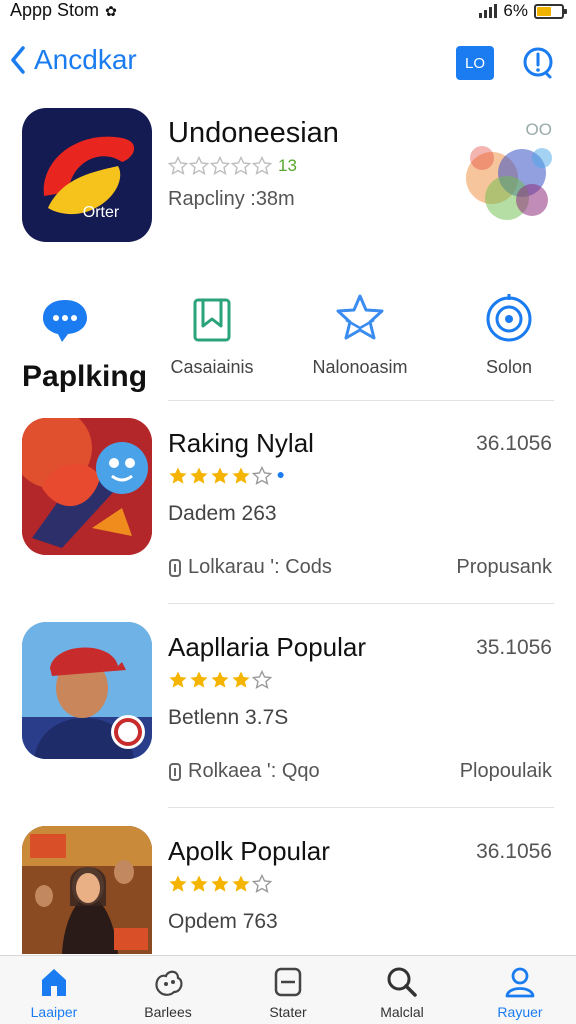 This screenshot has width=576, height=1024. Describe the element at coordinates (361, 603) in the screenshot. I see `divider` at that location.